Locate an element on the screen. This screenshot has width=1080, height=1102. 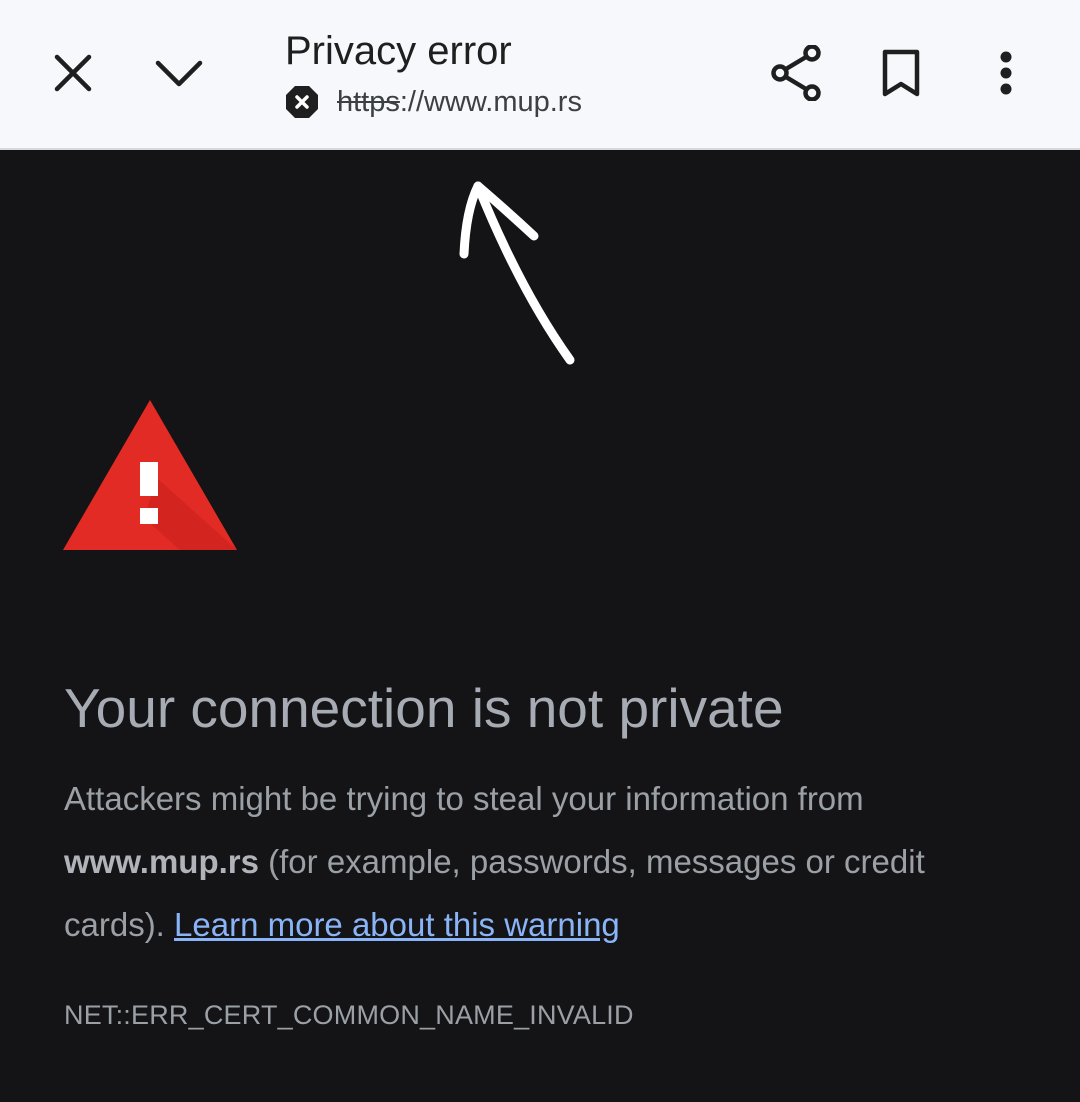
minimize-button is located at coordinates (179, 73).